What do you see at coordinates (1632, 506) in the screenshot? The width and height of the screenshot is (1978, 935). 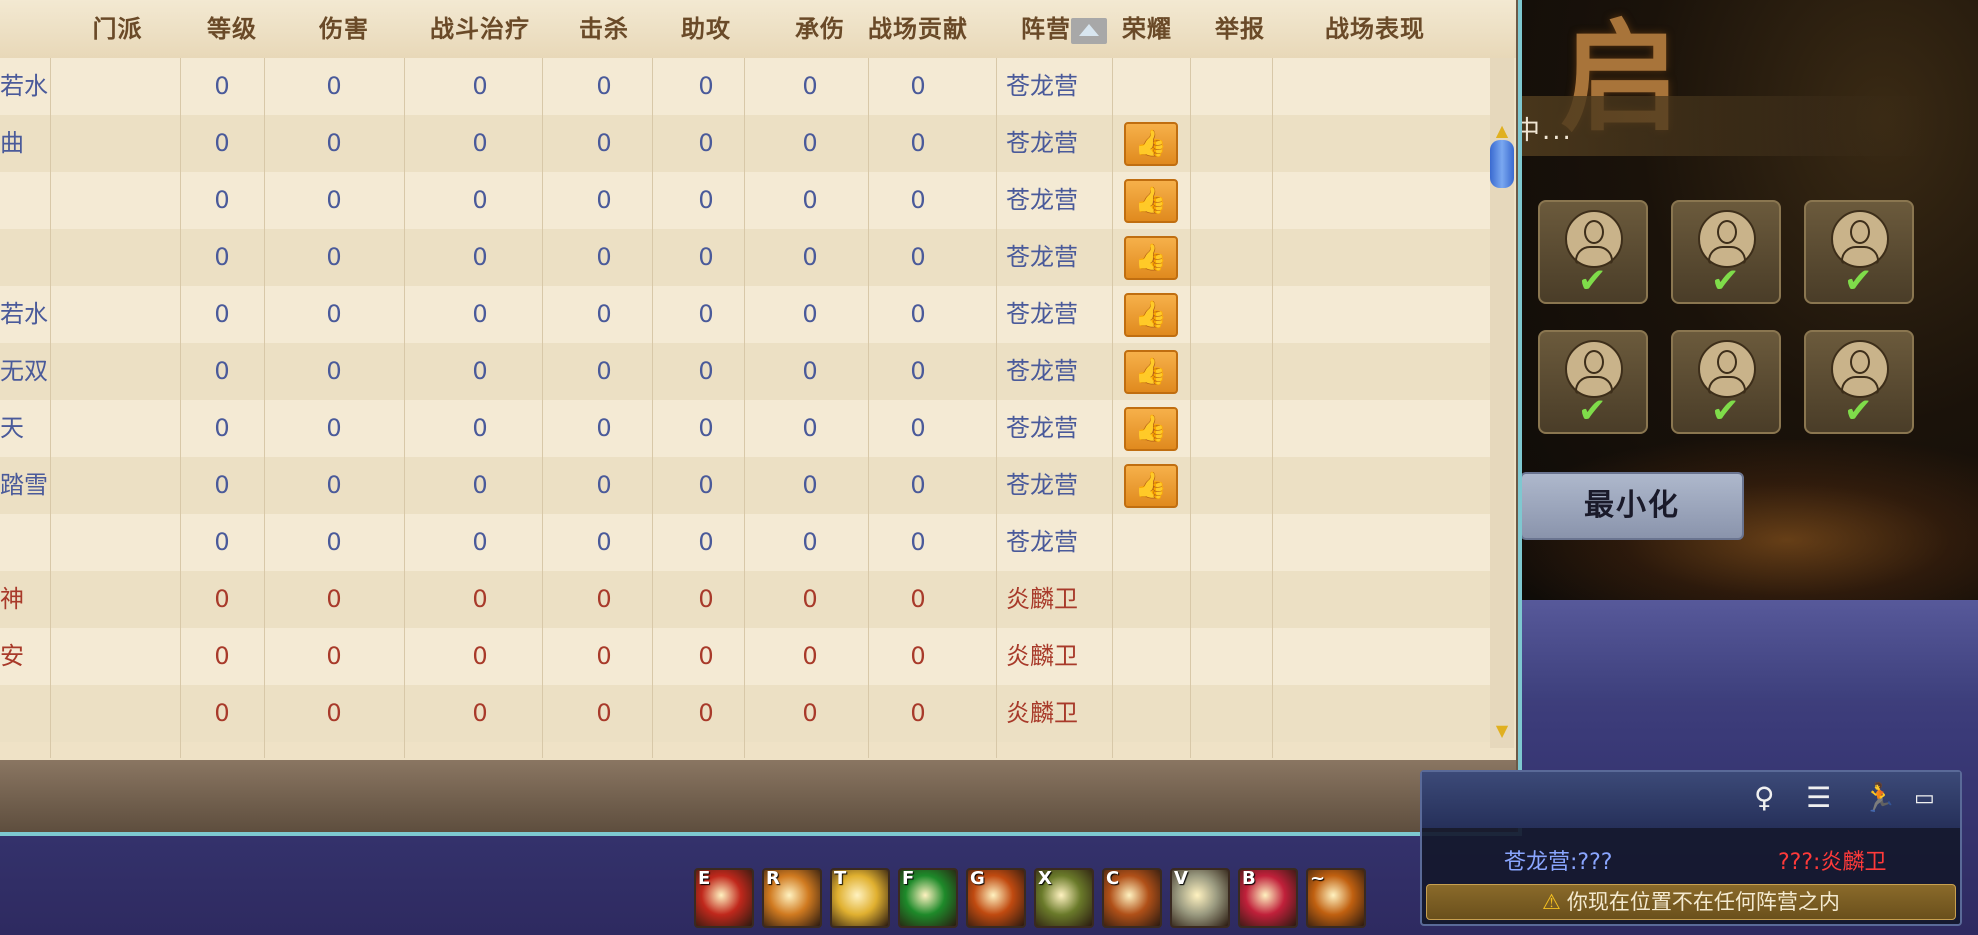 I see `minimize-button: 最小化` at bounding box center [1632, 506].